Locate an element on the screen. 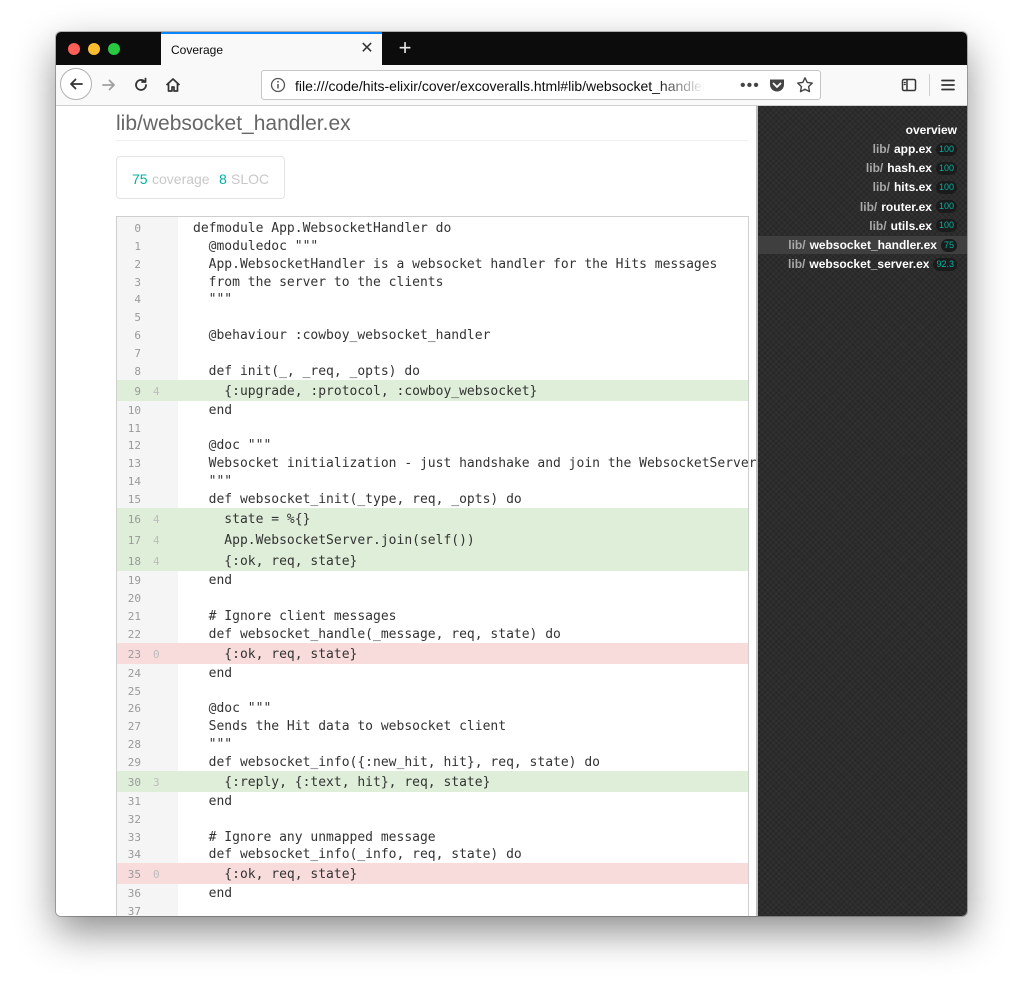 Image resolution: width=1023 pixels, height=996 pixels. sidebar-item-file: lib/websocket_handler.ex 75 is located at coordinates (862, 245).